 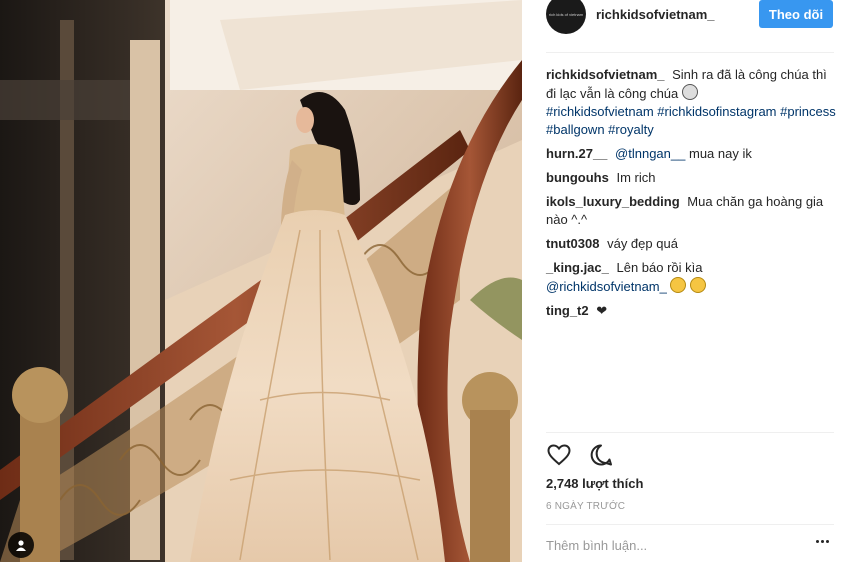 What do you see at coordinates (572, 243) in the screenshot?
I see `comment-username: tnut0308` at bounding box center [572, 243].